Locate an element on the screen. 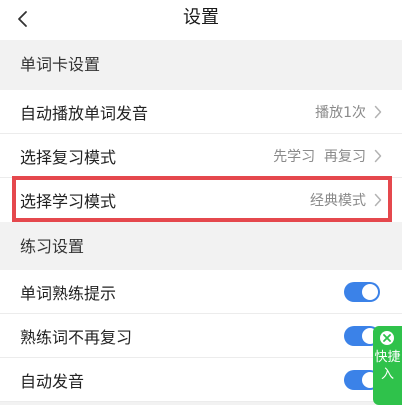 The width and height of the screenshot is (402, 405). row-label: 自动播放单词发音 is located at coordinates (84, 113).